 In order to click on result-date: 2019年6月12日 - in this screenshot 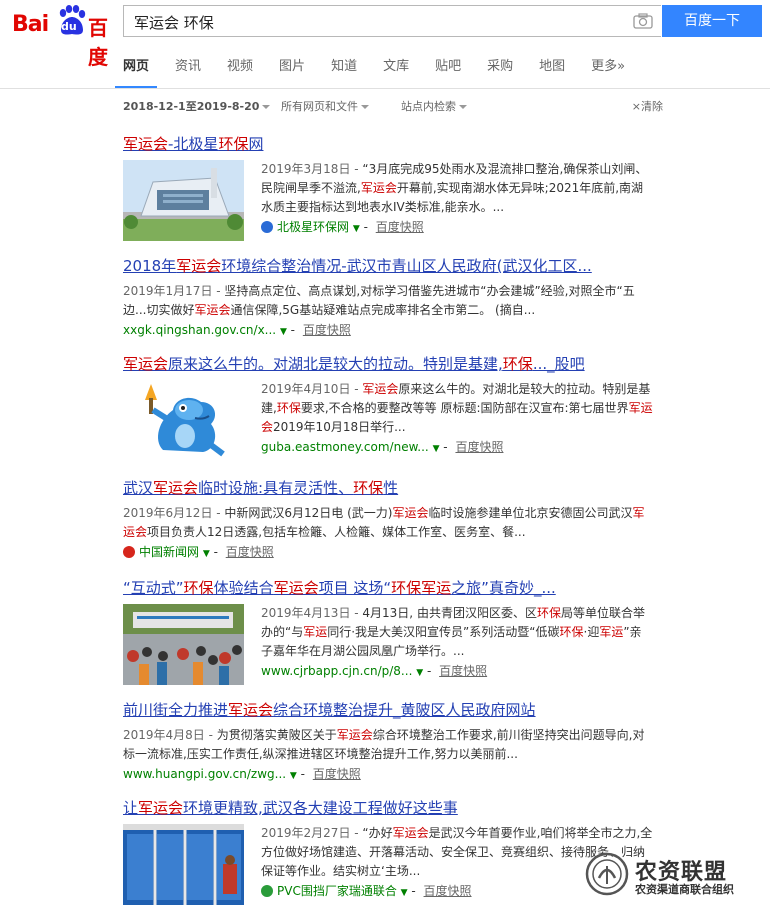, I will do `click(174, 513)`.